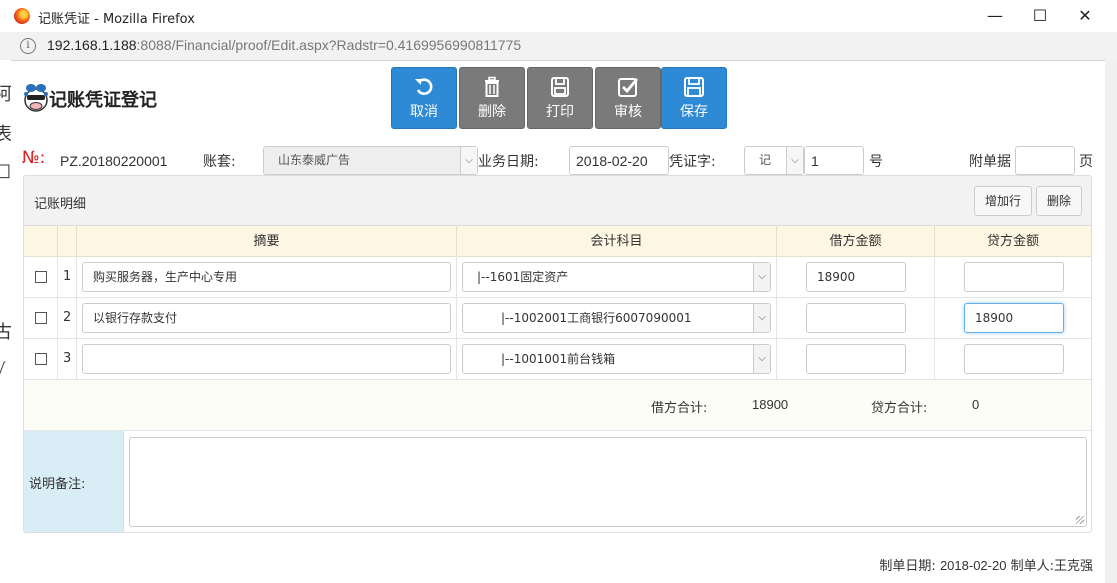 The image size is (1117, 583). What do you see at coordinates (558, 16) in the screenshot?
I see `window-titlebar: 记账凭证 - Mozilla Firefox — ☐ ✕` at bounding box center [558, 16].